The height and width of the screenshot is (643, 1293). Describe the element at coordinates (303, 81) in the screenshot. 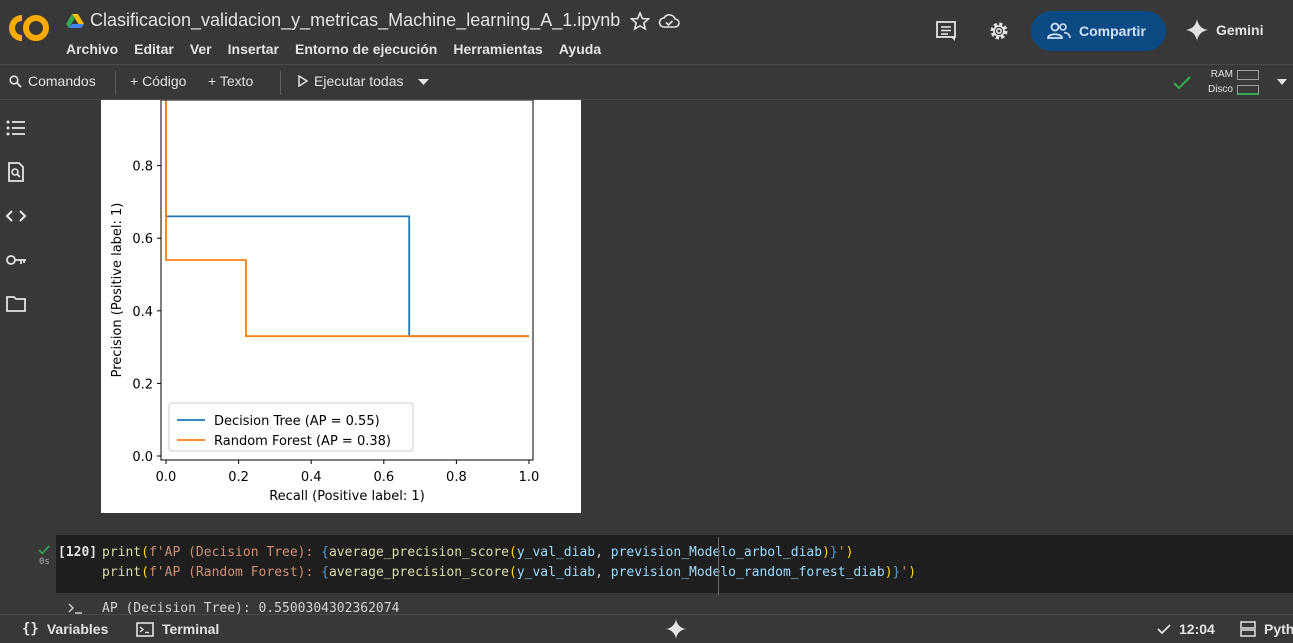

I see `play-icon` at that location.